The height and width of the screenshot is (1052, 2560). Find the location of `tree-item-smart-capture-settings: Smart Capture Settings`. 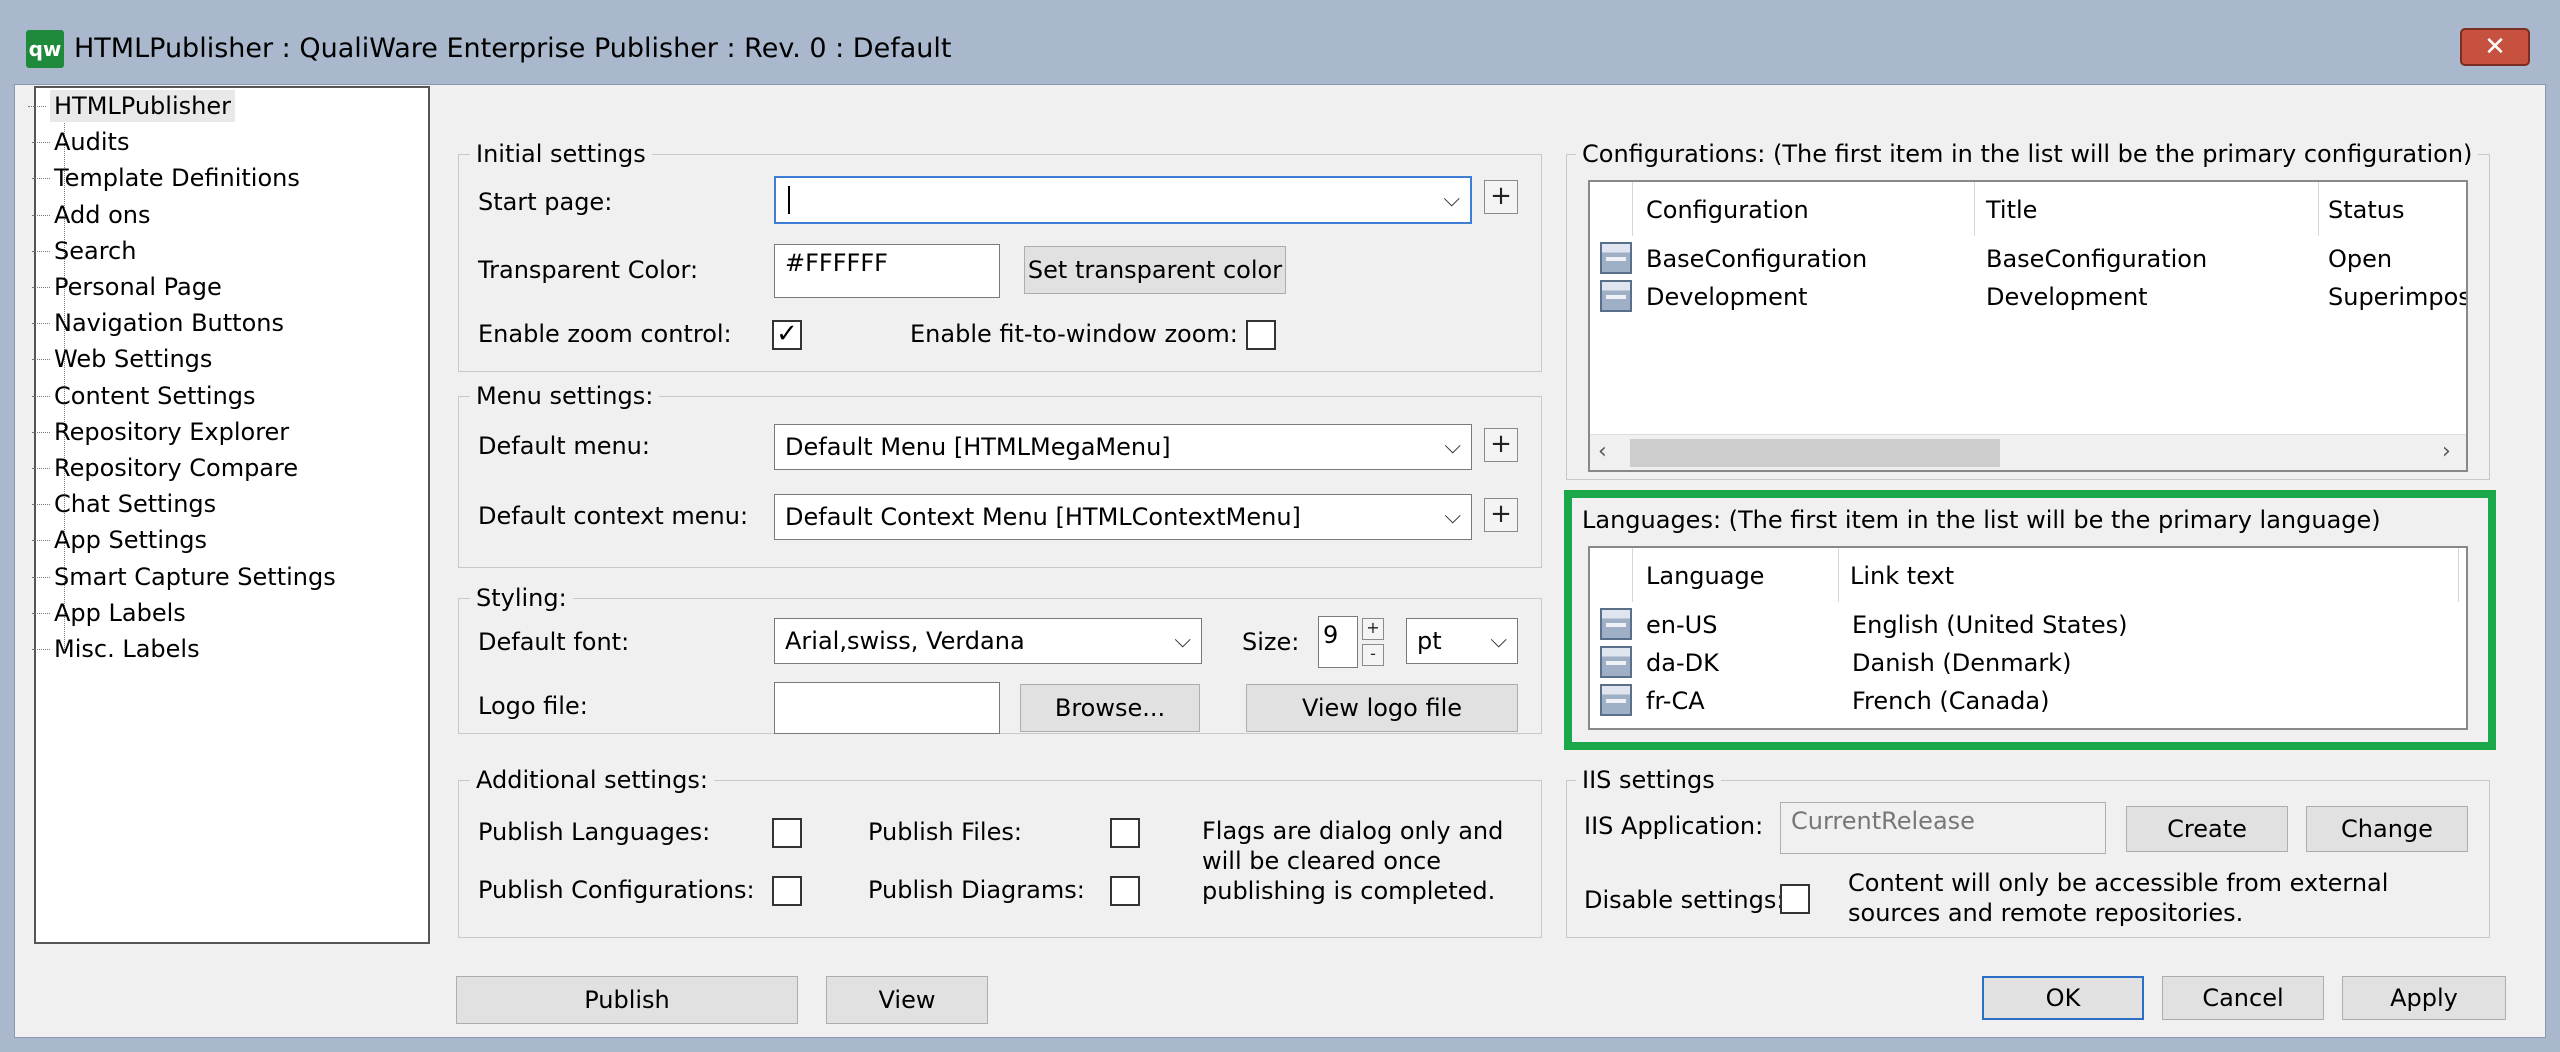

tree-item-smart-capture-settings: Smart Capture Settings is located at coordinates (184, 577).